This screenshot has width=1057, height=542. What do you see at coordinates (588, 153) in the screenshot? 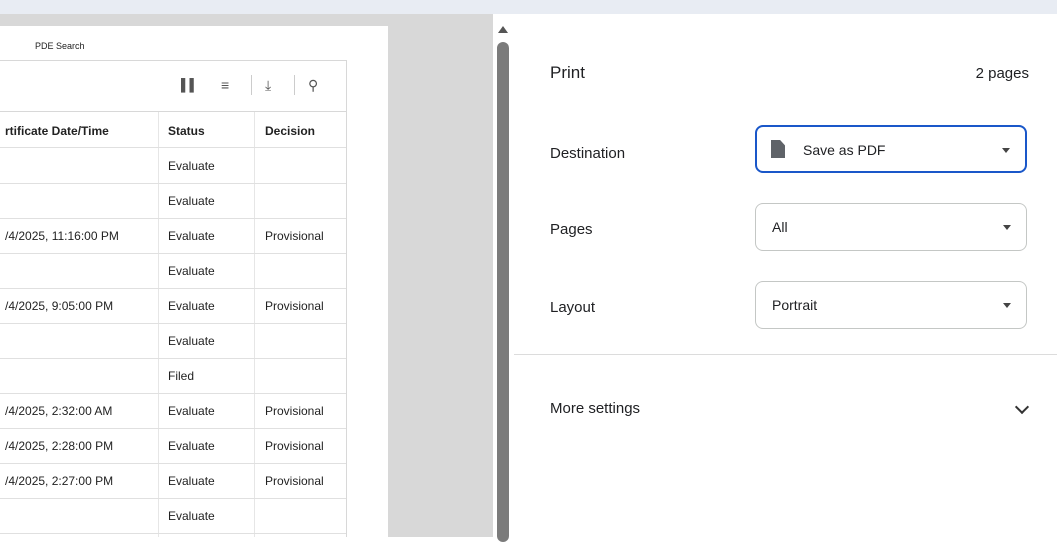
I see `destination-label: Destination` at bounding box center [588, 153].